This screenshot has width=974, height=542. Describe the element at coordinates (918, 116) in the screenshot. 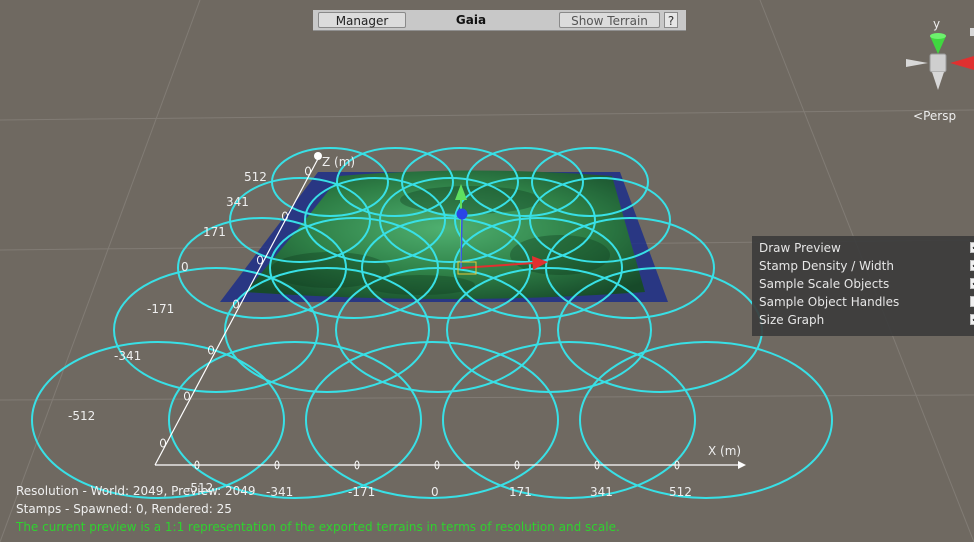

I see `persp-arrow-icon: <` at that location.